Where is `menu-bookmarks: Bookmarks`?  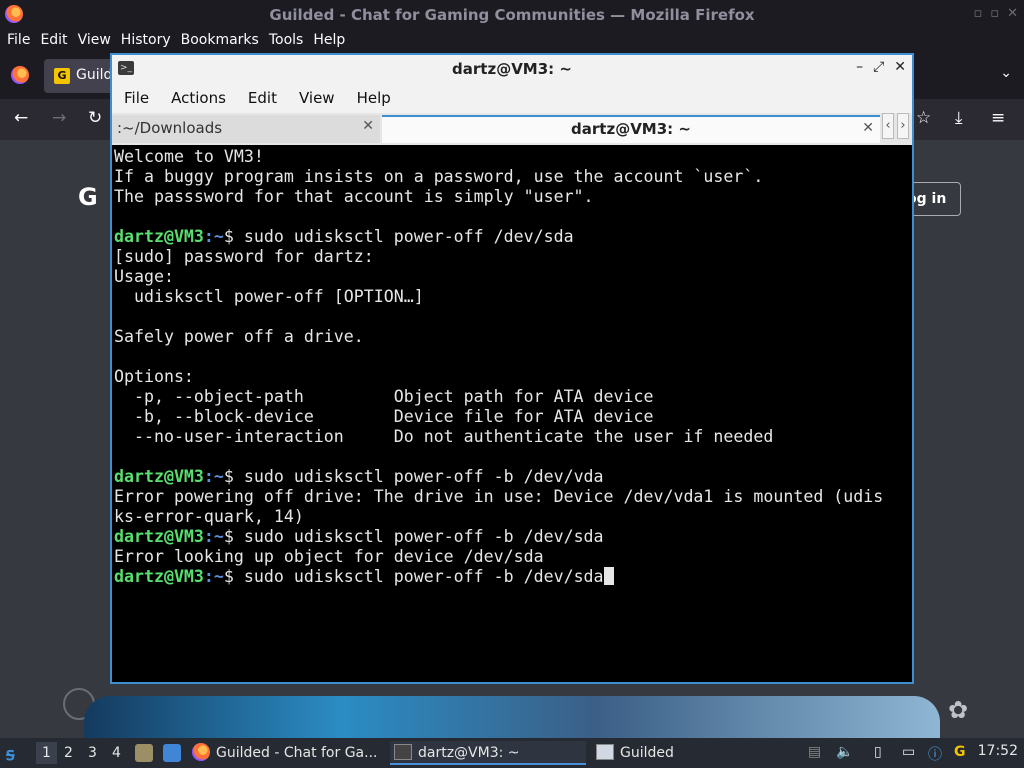 menu-bookmarks: Bookmarks is located at coordinates (220, 41).